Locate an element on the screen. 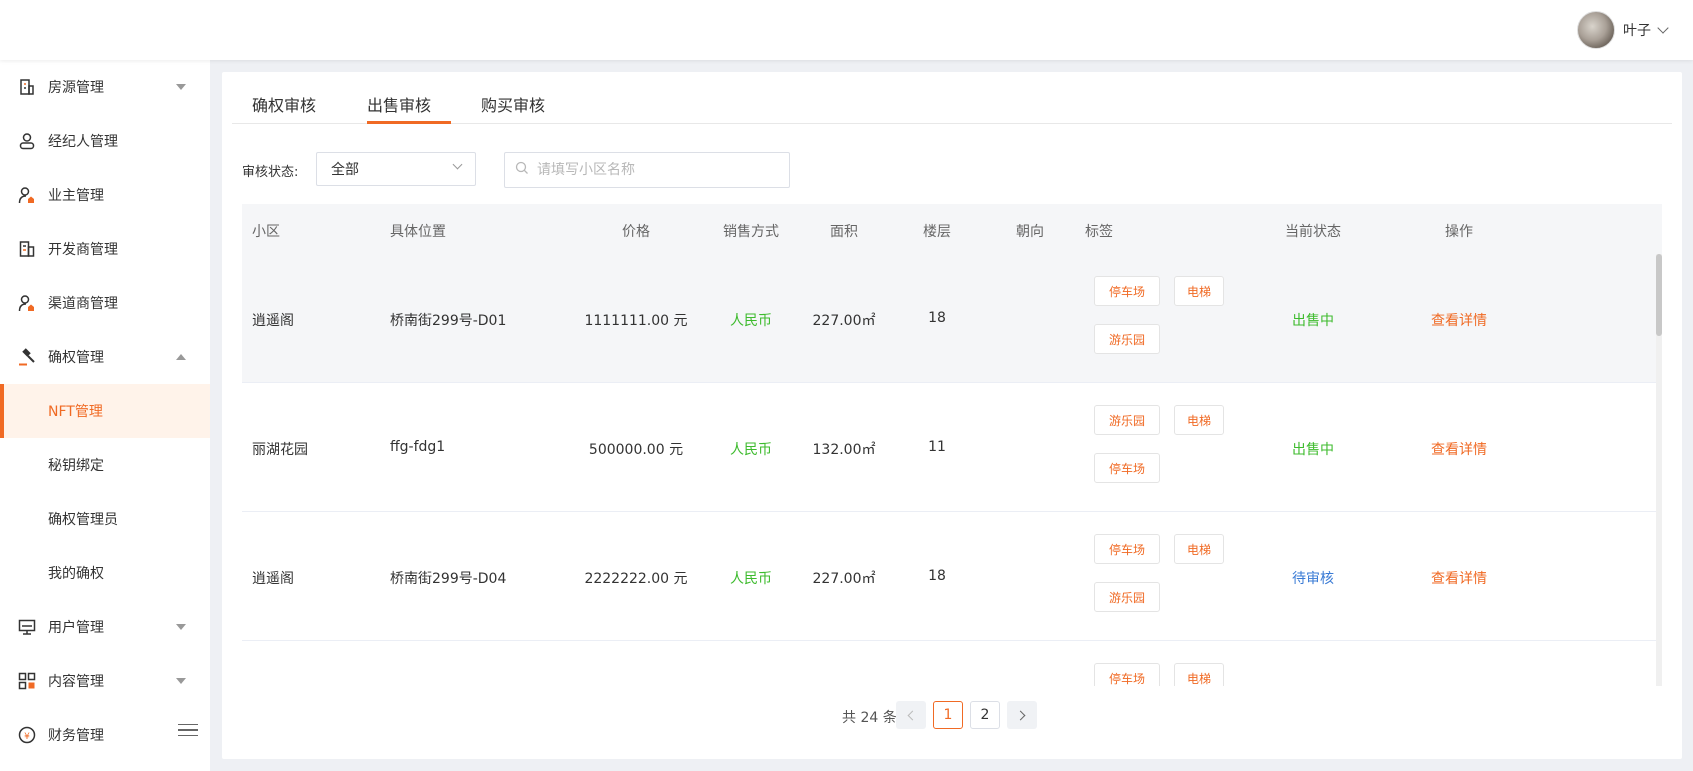  total-count: 共 24 条 is located at coordinates (869, 718).